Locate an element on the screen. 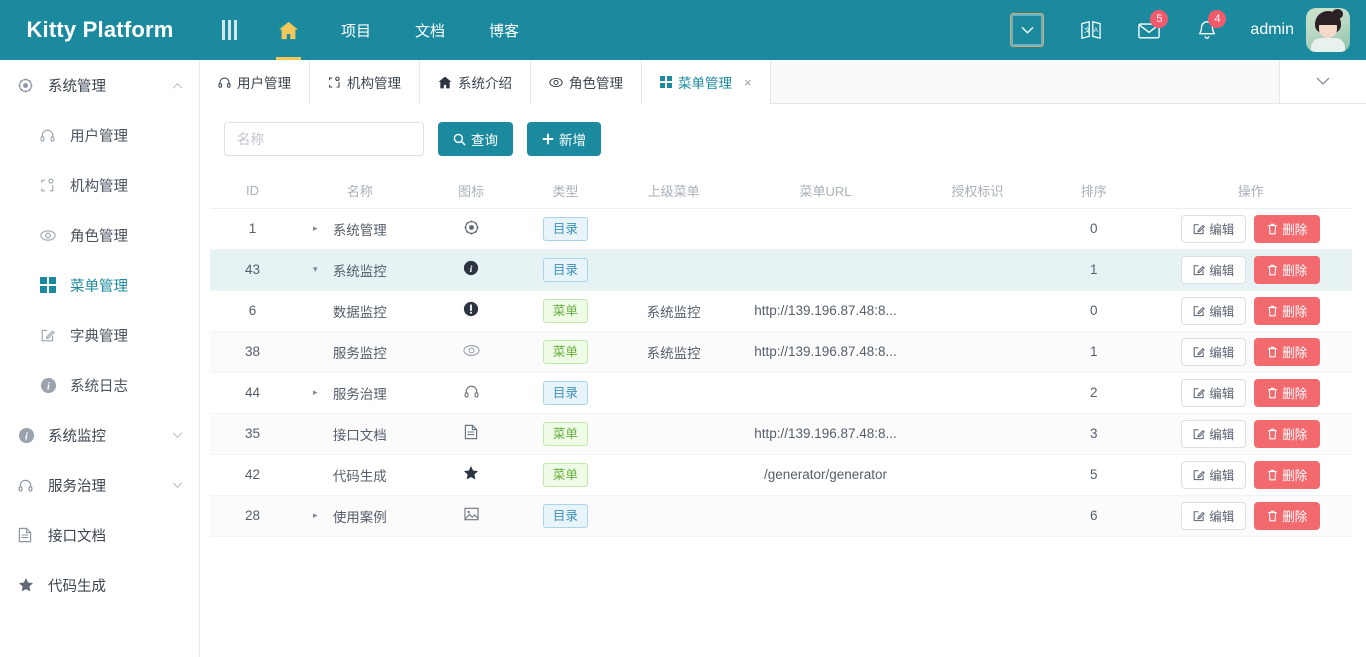 The width and height of the screenshot is (1366, 657). org-icon is located at coordinates (334, 82).